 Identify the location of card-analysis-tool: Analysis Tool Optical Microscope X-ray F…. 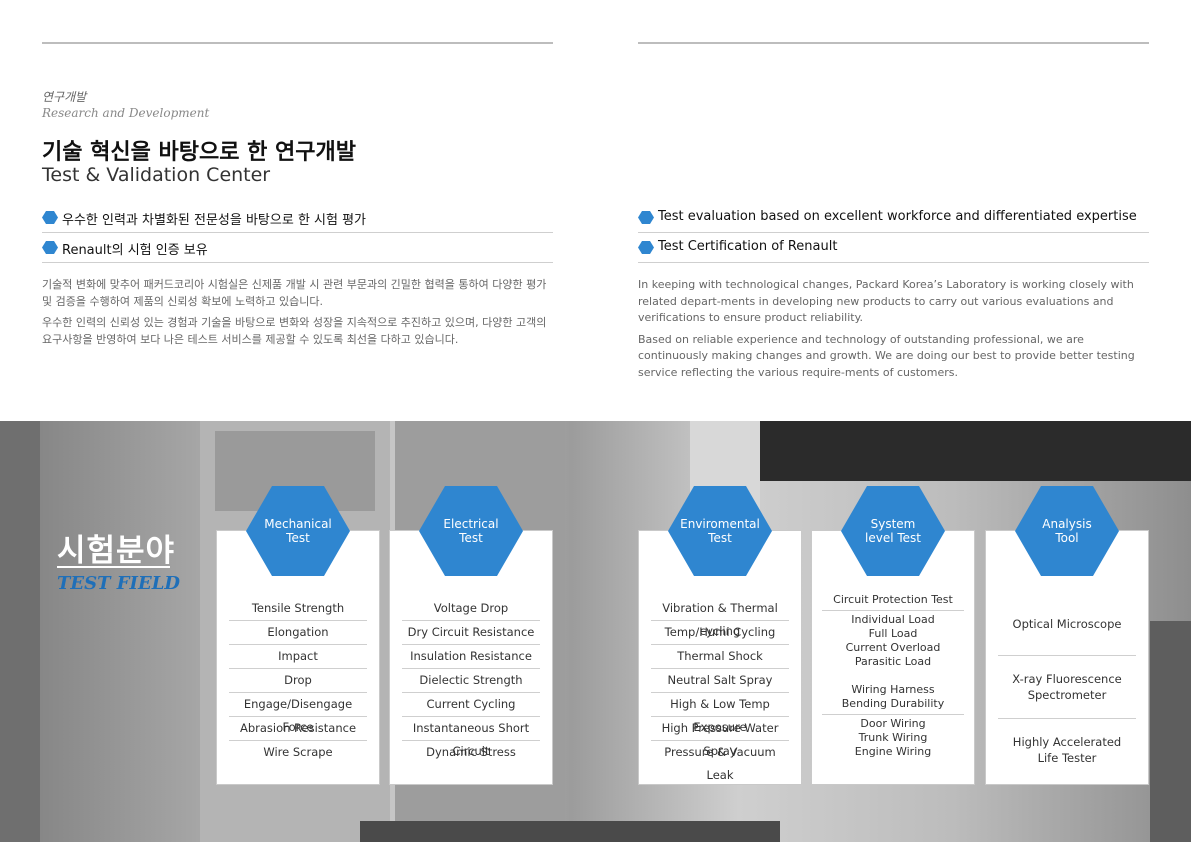
(1067, 635).